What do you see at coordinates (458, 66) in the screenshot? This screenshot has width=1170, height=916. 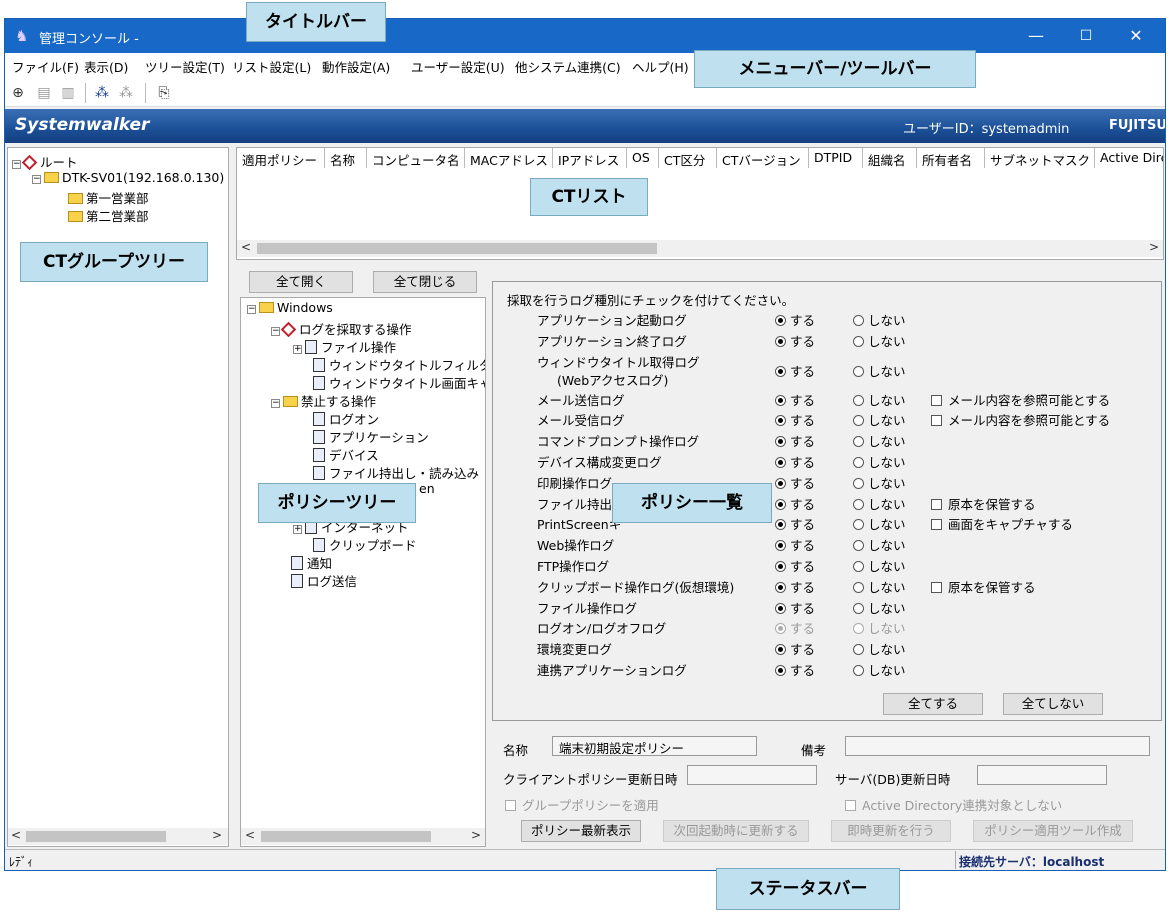 I see `menu-user-settings: ユーザー設定(U)` at bounding box center [458, 66].